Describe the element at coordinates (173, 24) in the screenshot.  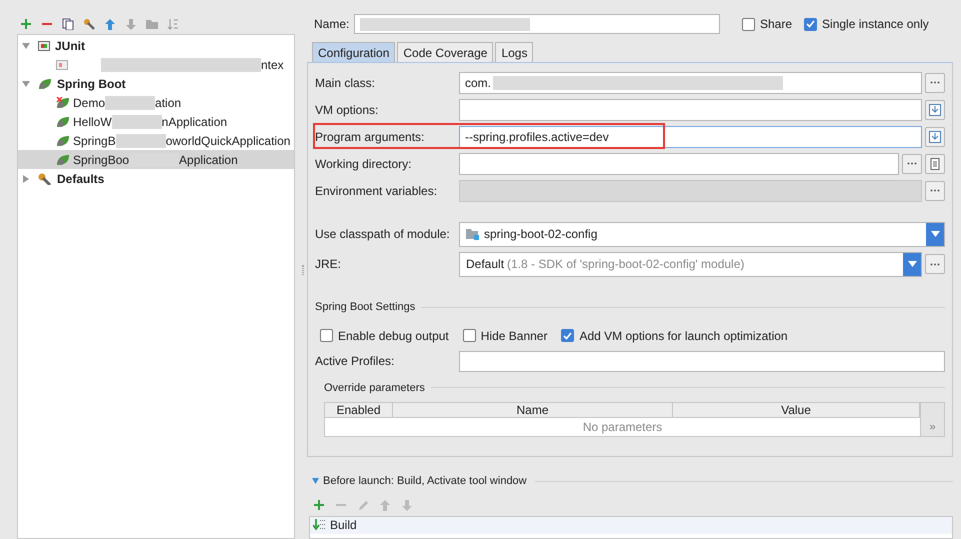
I see `sort-icon` at that location.